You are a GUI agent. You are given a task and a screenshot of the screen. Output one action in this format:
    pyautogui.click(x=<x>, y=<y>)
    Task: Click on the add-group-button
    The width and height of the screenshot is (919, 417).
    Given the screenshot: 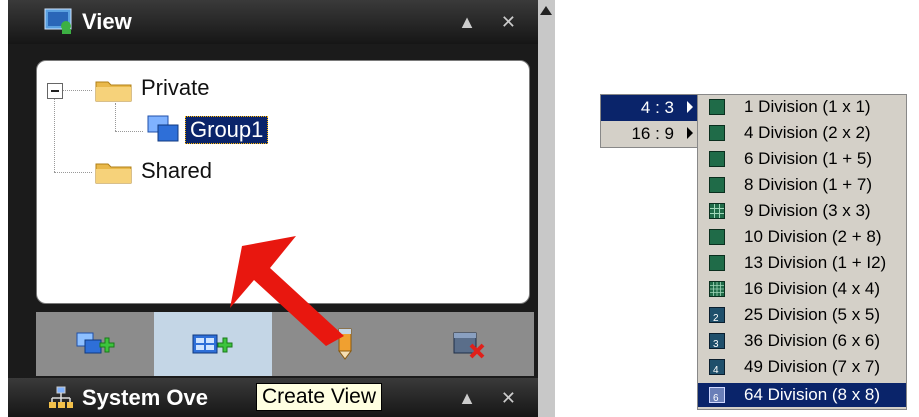 What is the action you would take?
    pyautogui.click(x=95, y=344)
    